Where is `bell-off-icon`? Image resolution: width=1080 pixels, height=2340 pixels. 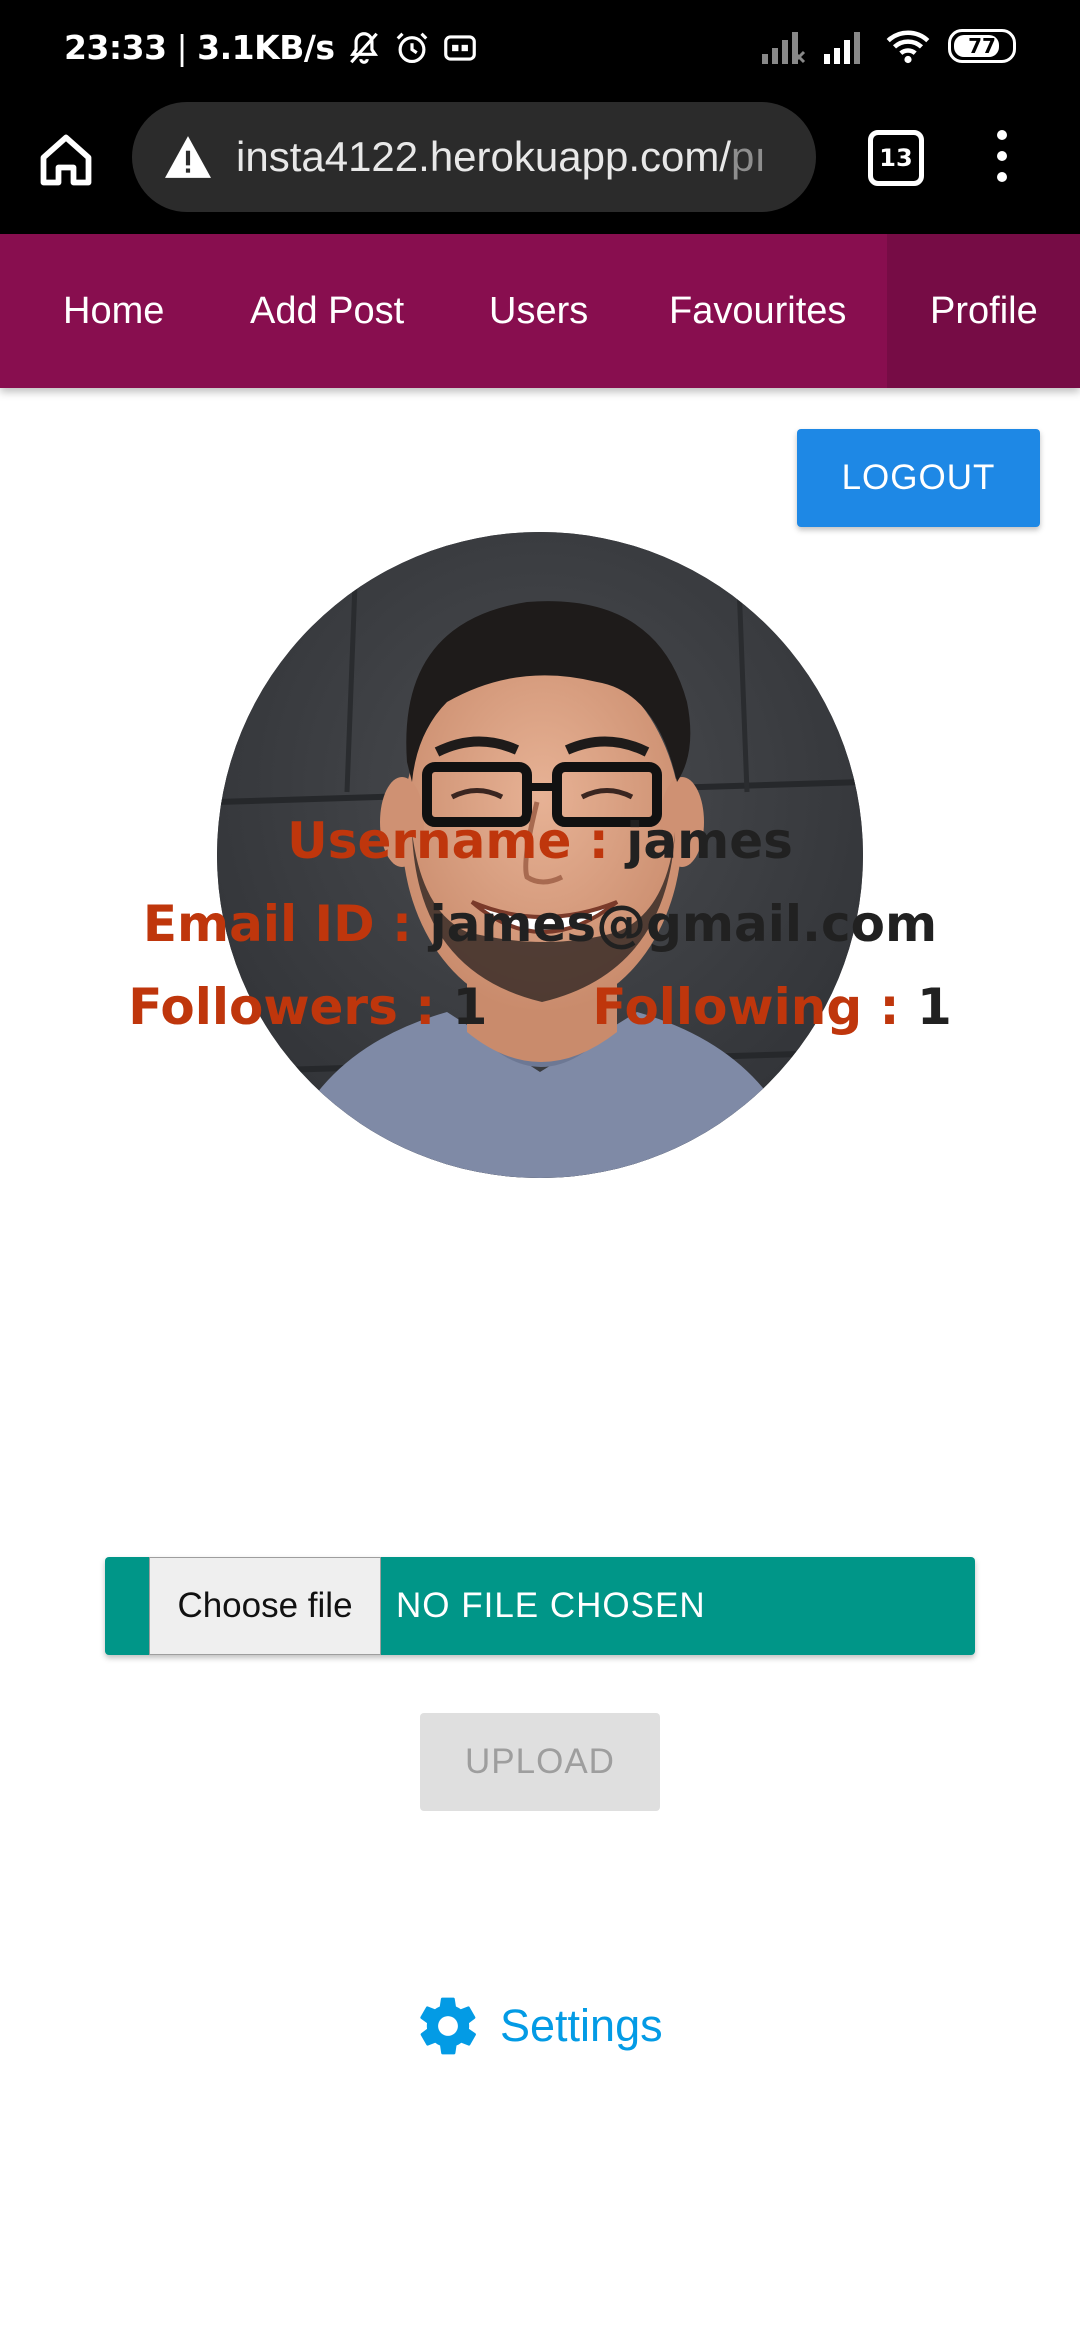
bell-off-icon is located at coordinates (363, 47).